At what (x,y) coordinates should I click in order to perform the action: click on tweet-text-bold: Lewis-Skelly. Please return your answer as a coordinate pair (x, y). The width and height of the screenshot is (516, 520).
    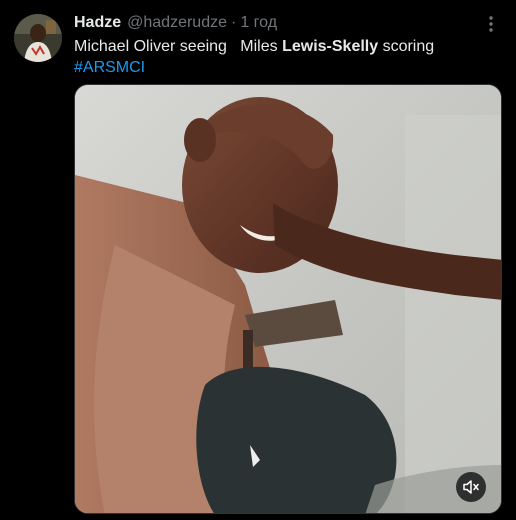
    Looking at the image, I should click on (330, 46).